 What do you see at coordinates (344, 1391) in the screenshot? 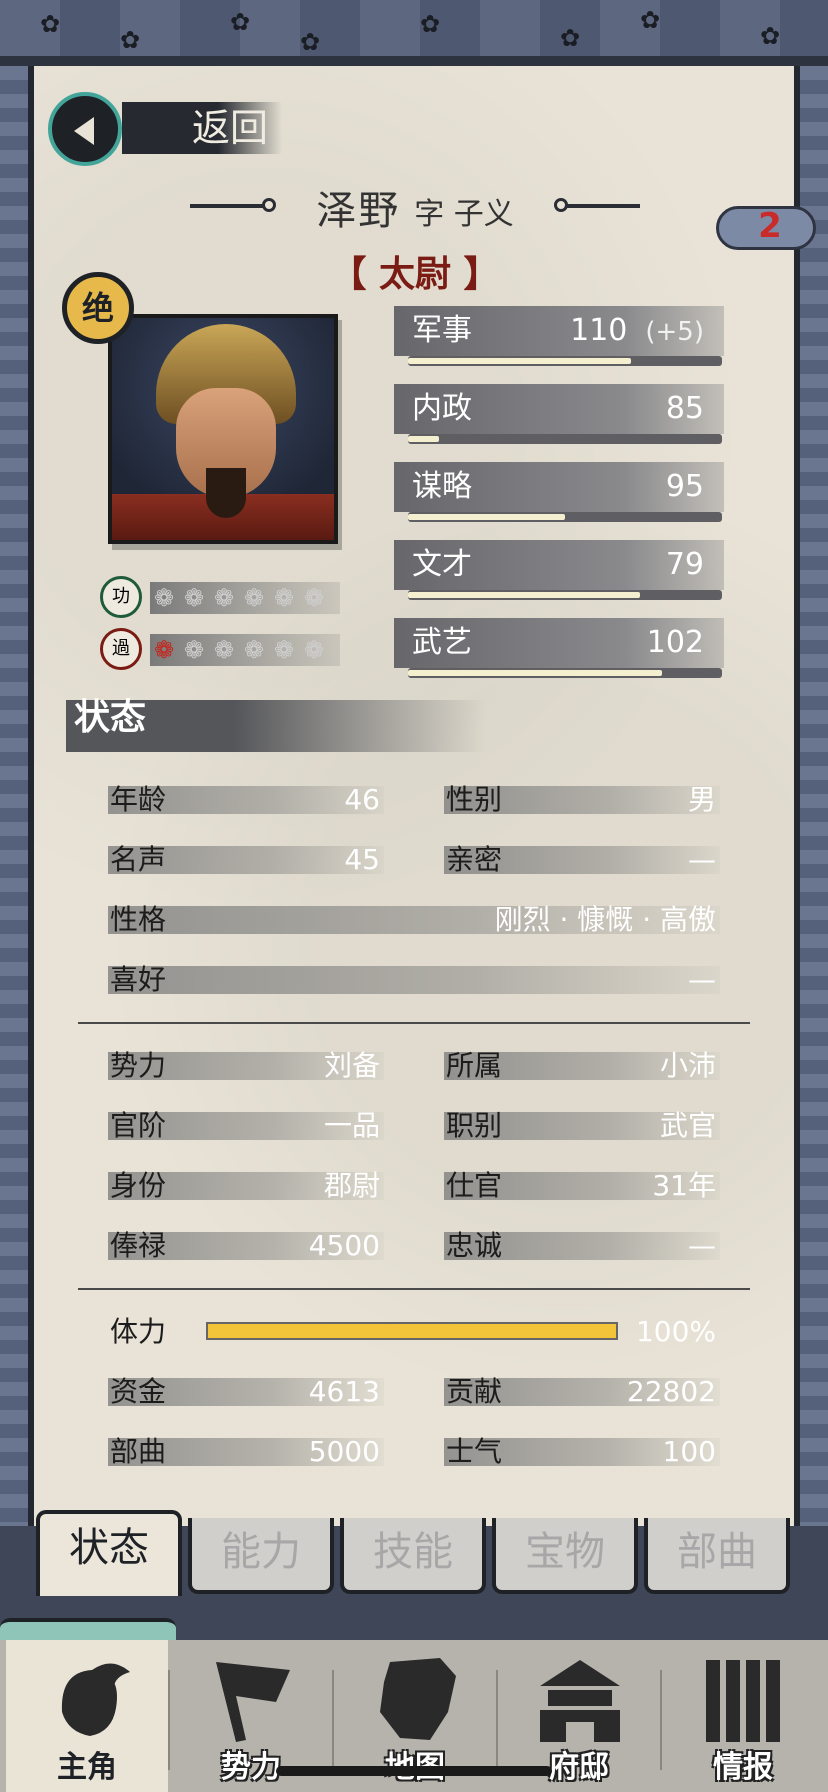
I see `funds-value: 4613` at bounding box center [344, 1391].